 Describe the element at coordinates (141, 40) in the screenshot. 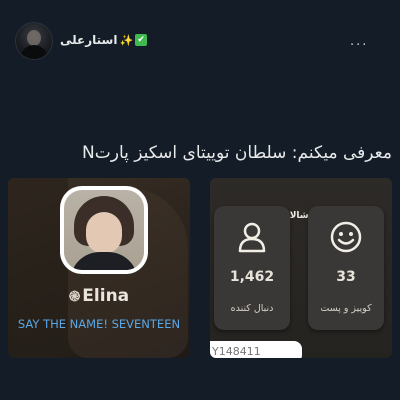

I see `check-icon: ✔` at that location.